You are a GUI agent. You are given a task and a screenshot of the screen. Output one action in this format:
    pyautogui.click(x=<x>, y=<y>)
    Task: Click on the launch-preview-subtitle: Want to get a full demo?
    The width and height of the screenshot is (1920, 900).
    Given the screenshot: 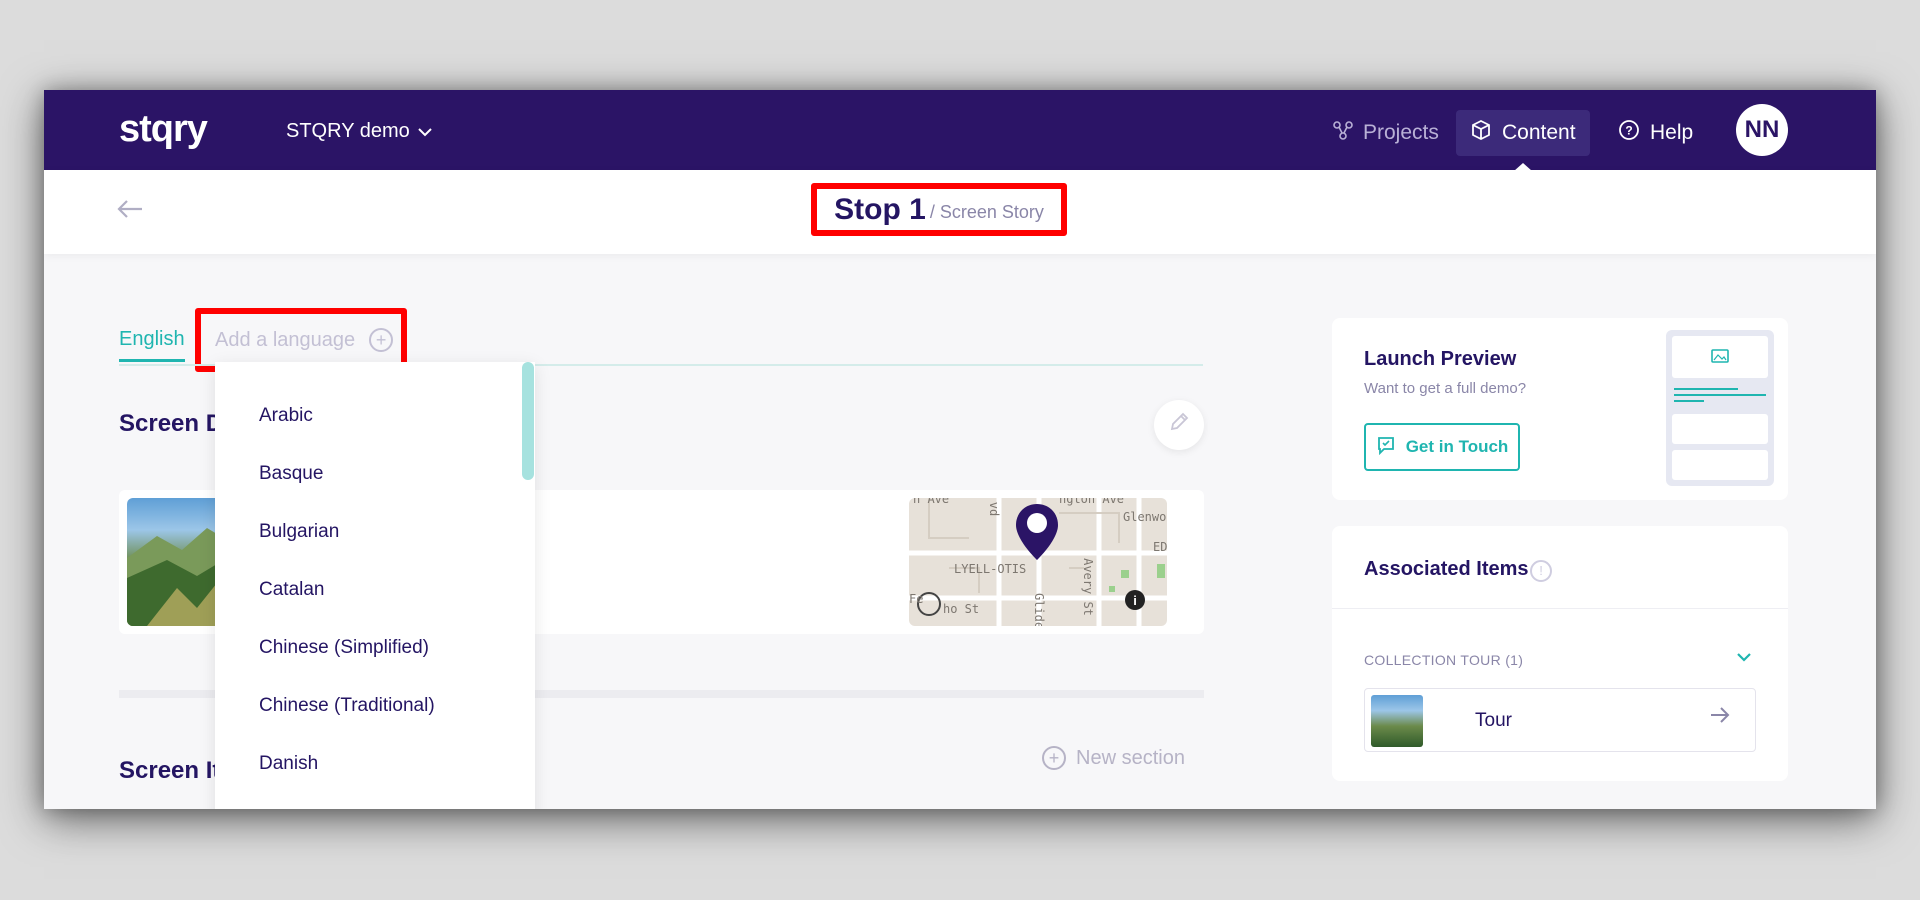 What is the action you would take?
    pyautogui.click(x=1445, y=388)
    